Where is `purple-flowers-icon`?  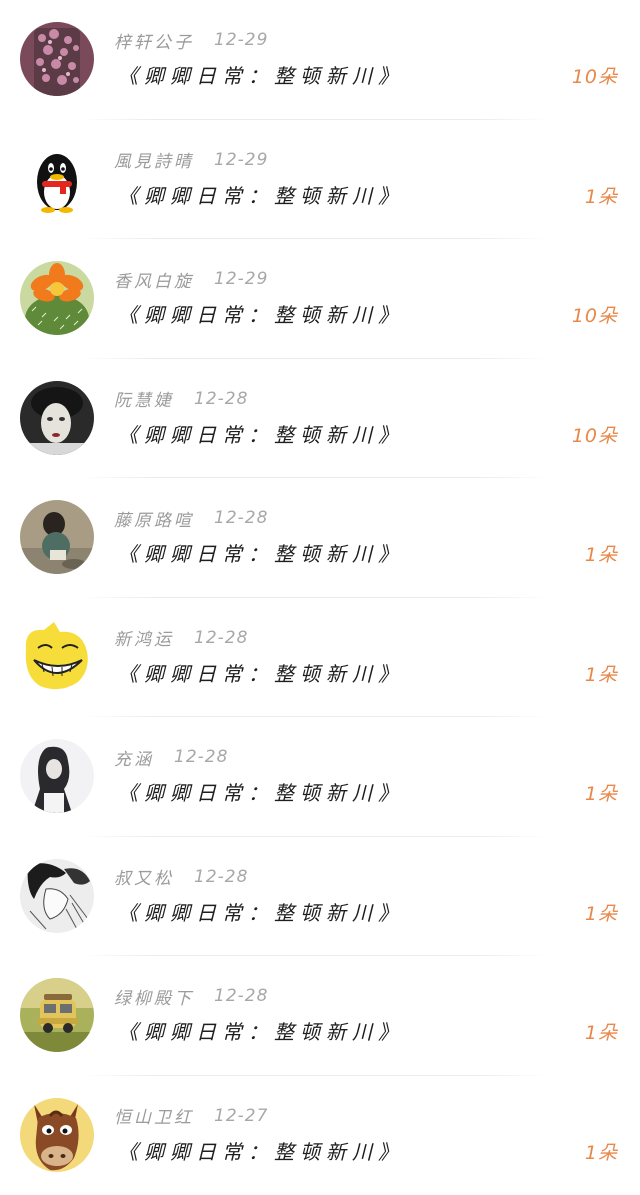 purple-flowers-icon is located at coordinates (57, 59).